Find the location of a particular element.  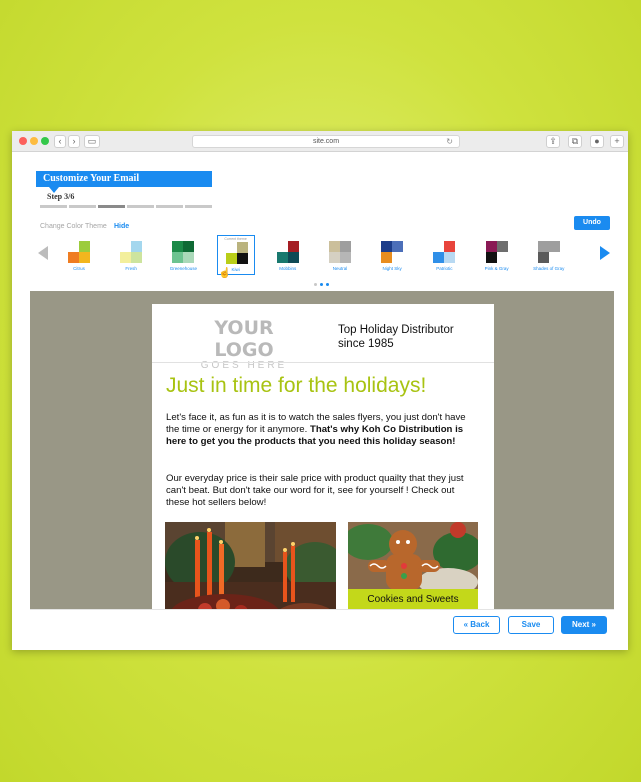

theme-option: Patriotic is located at coordinates (444, 255).